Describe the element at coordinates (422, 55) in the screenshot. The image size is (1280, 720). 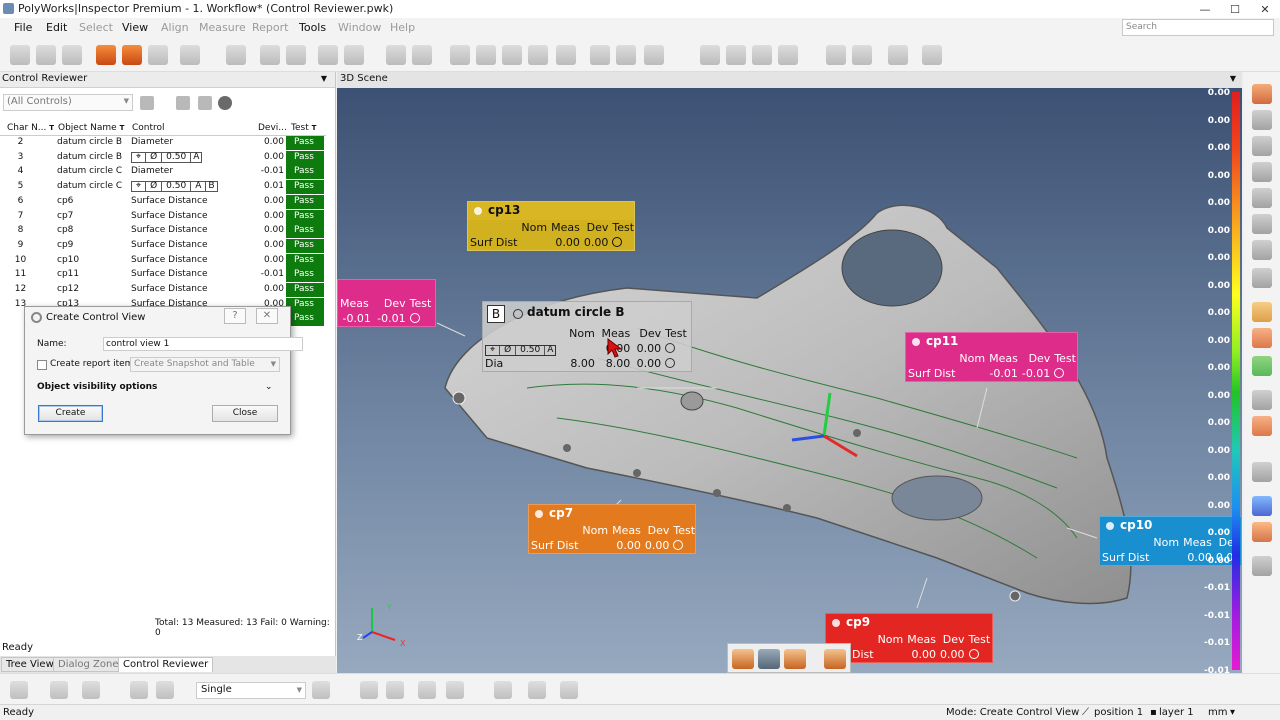
I see `surface-icon` at that location.